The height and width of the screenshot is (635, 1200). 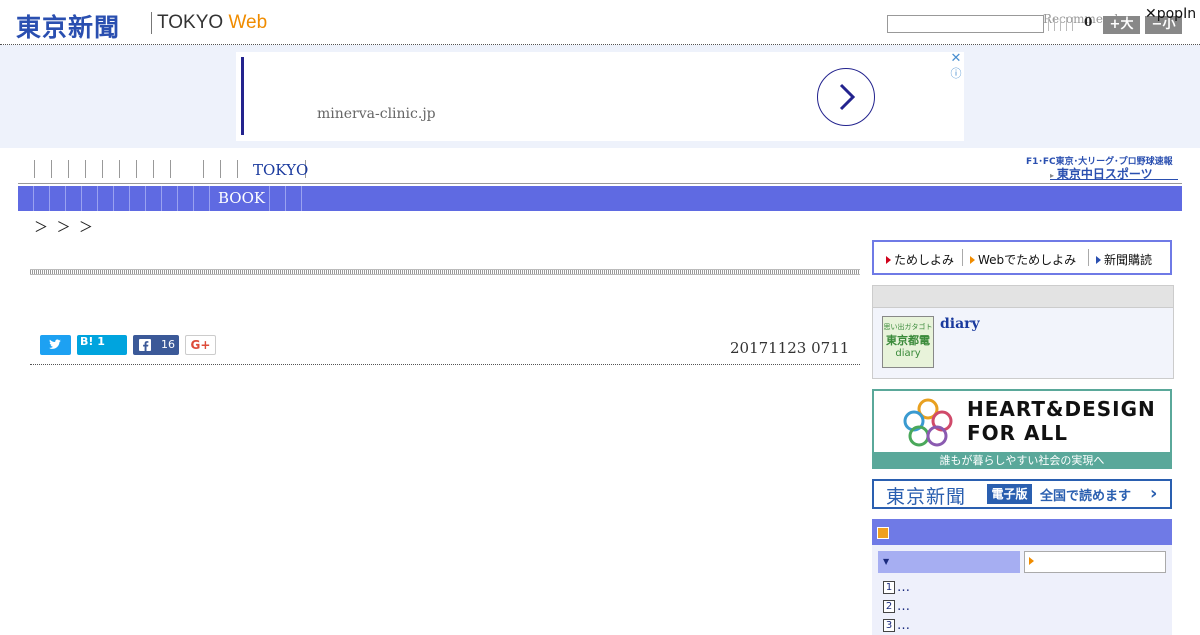 I want to click on diary-title-link: diary, so click(x=960, y=324).